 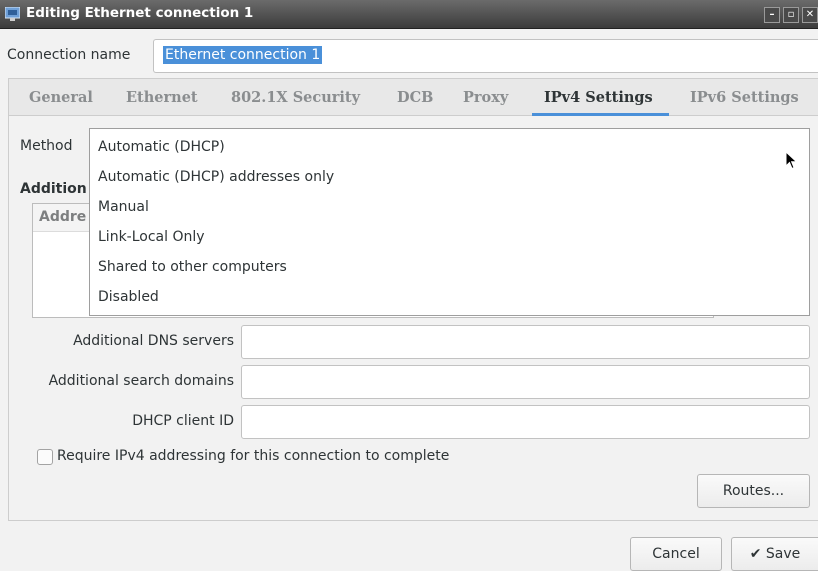 What do you see at coordinates (141, 381) in the screenshot?
I see `search-domains-label: Additional search domains` at bounding box center [141, 381].